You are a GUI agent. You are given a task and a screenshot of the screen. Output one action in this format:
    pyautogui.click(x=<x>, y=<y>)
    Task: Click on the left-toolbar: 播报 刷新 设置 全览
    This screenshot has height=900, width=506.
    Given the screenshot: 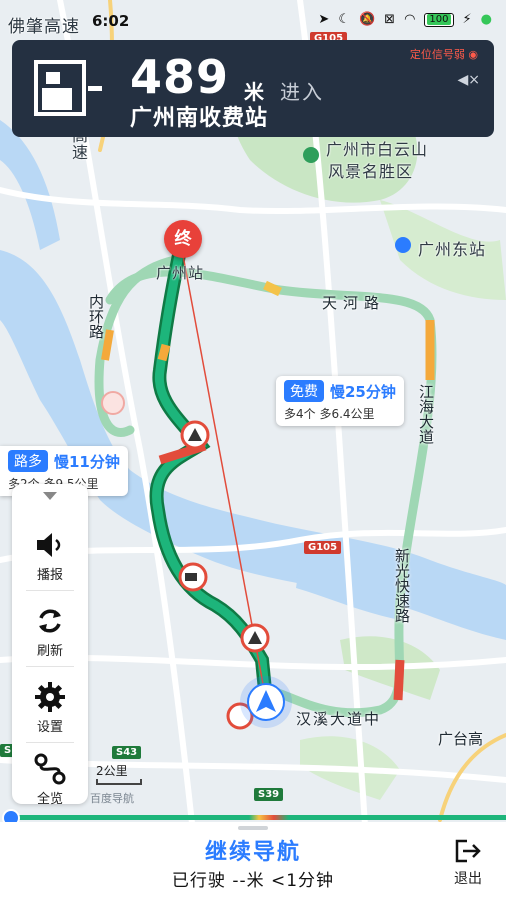 What is the action you would take?
    pyautogui.click(x=50, y=645)
    